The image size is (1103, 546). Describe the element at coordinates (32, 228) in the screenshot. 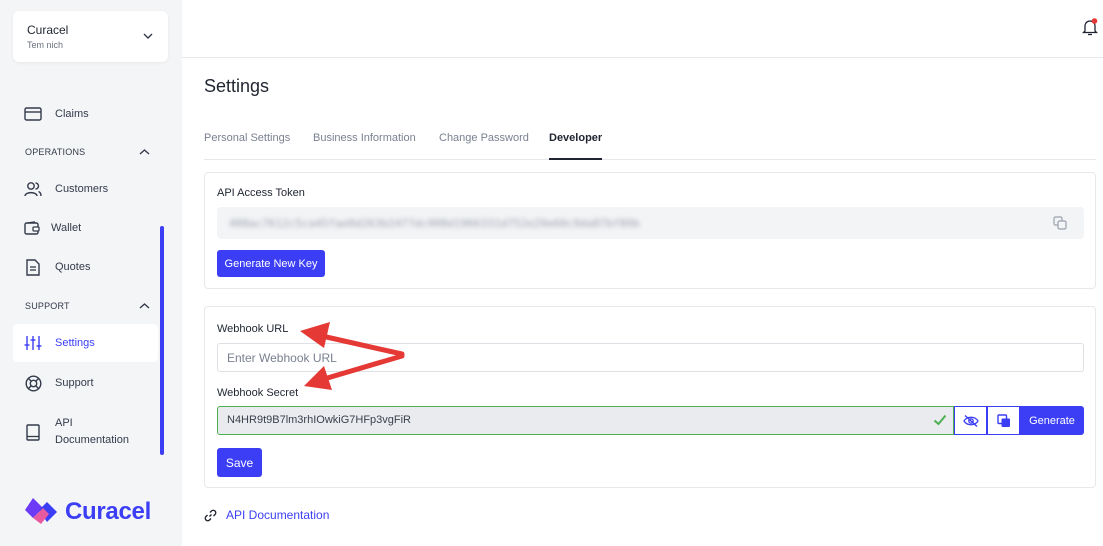

I see `wallet-icon` at that location.